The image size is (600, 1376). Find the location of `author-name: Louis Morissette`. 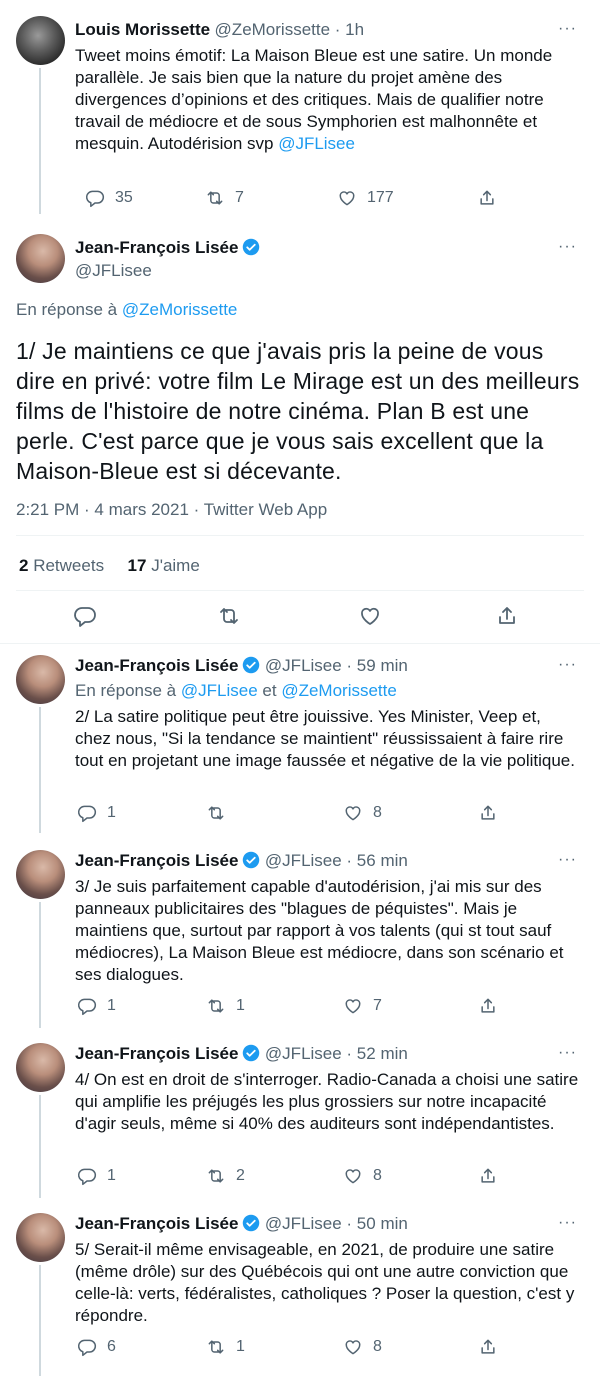

author-name: Louis Morissette is located at coordinates (142, 29).